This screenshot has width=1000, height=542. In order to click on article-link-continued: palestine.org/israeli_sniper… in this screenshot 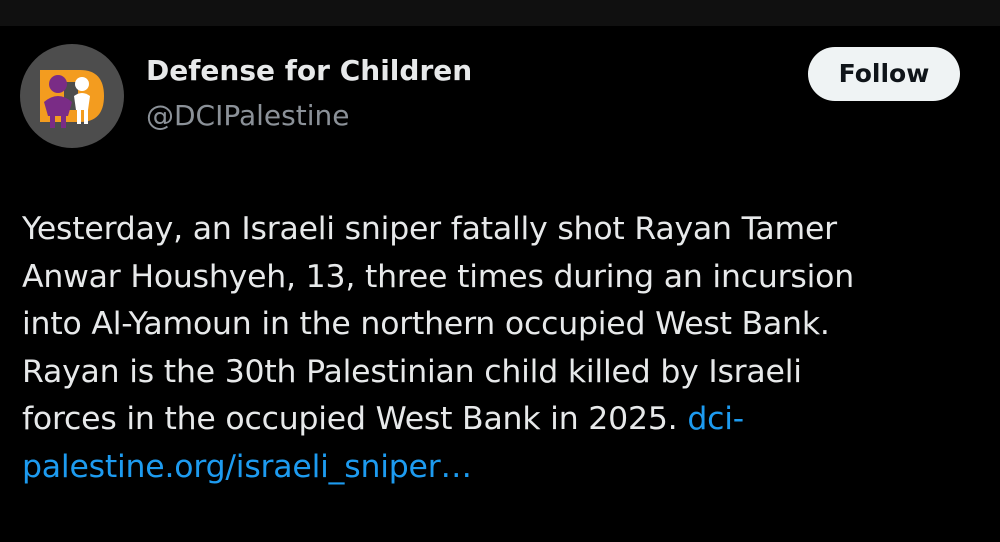, I will do `click(247, 467)`.